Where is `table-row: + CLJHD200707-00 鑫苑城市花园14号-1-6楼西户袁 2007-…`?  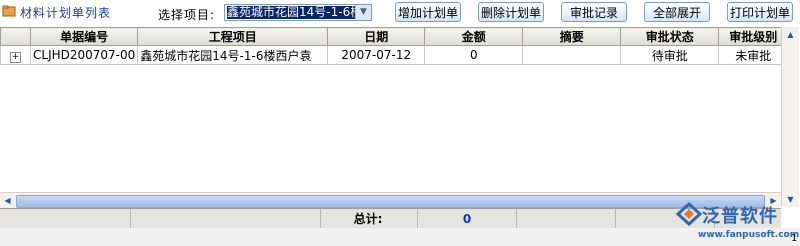 table-row: + CLJHD200707-00 鑫苑城市花园14号-1-6楼西户袁 2007-… is located at coordinates (394, 55).